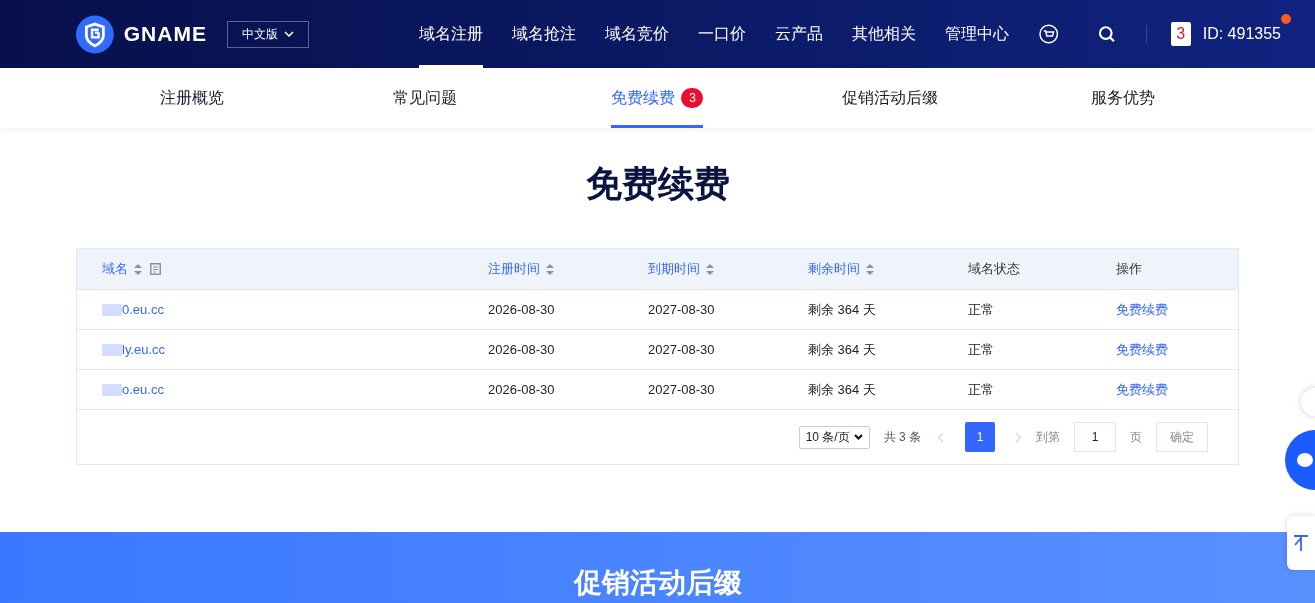 The height and width of the screenshot is (603, 1315). What do you see at coordinates (1182, 437) in the screenshot?
I see `confirm-button: 确定` at bounding box center [1182, 437].